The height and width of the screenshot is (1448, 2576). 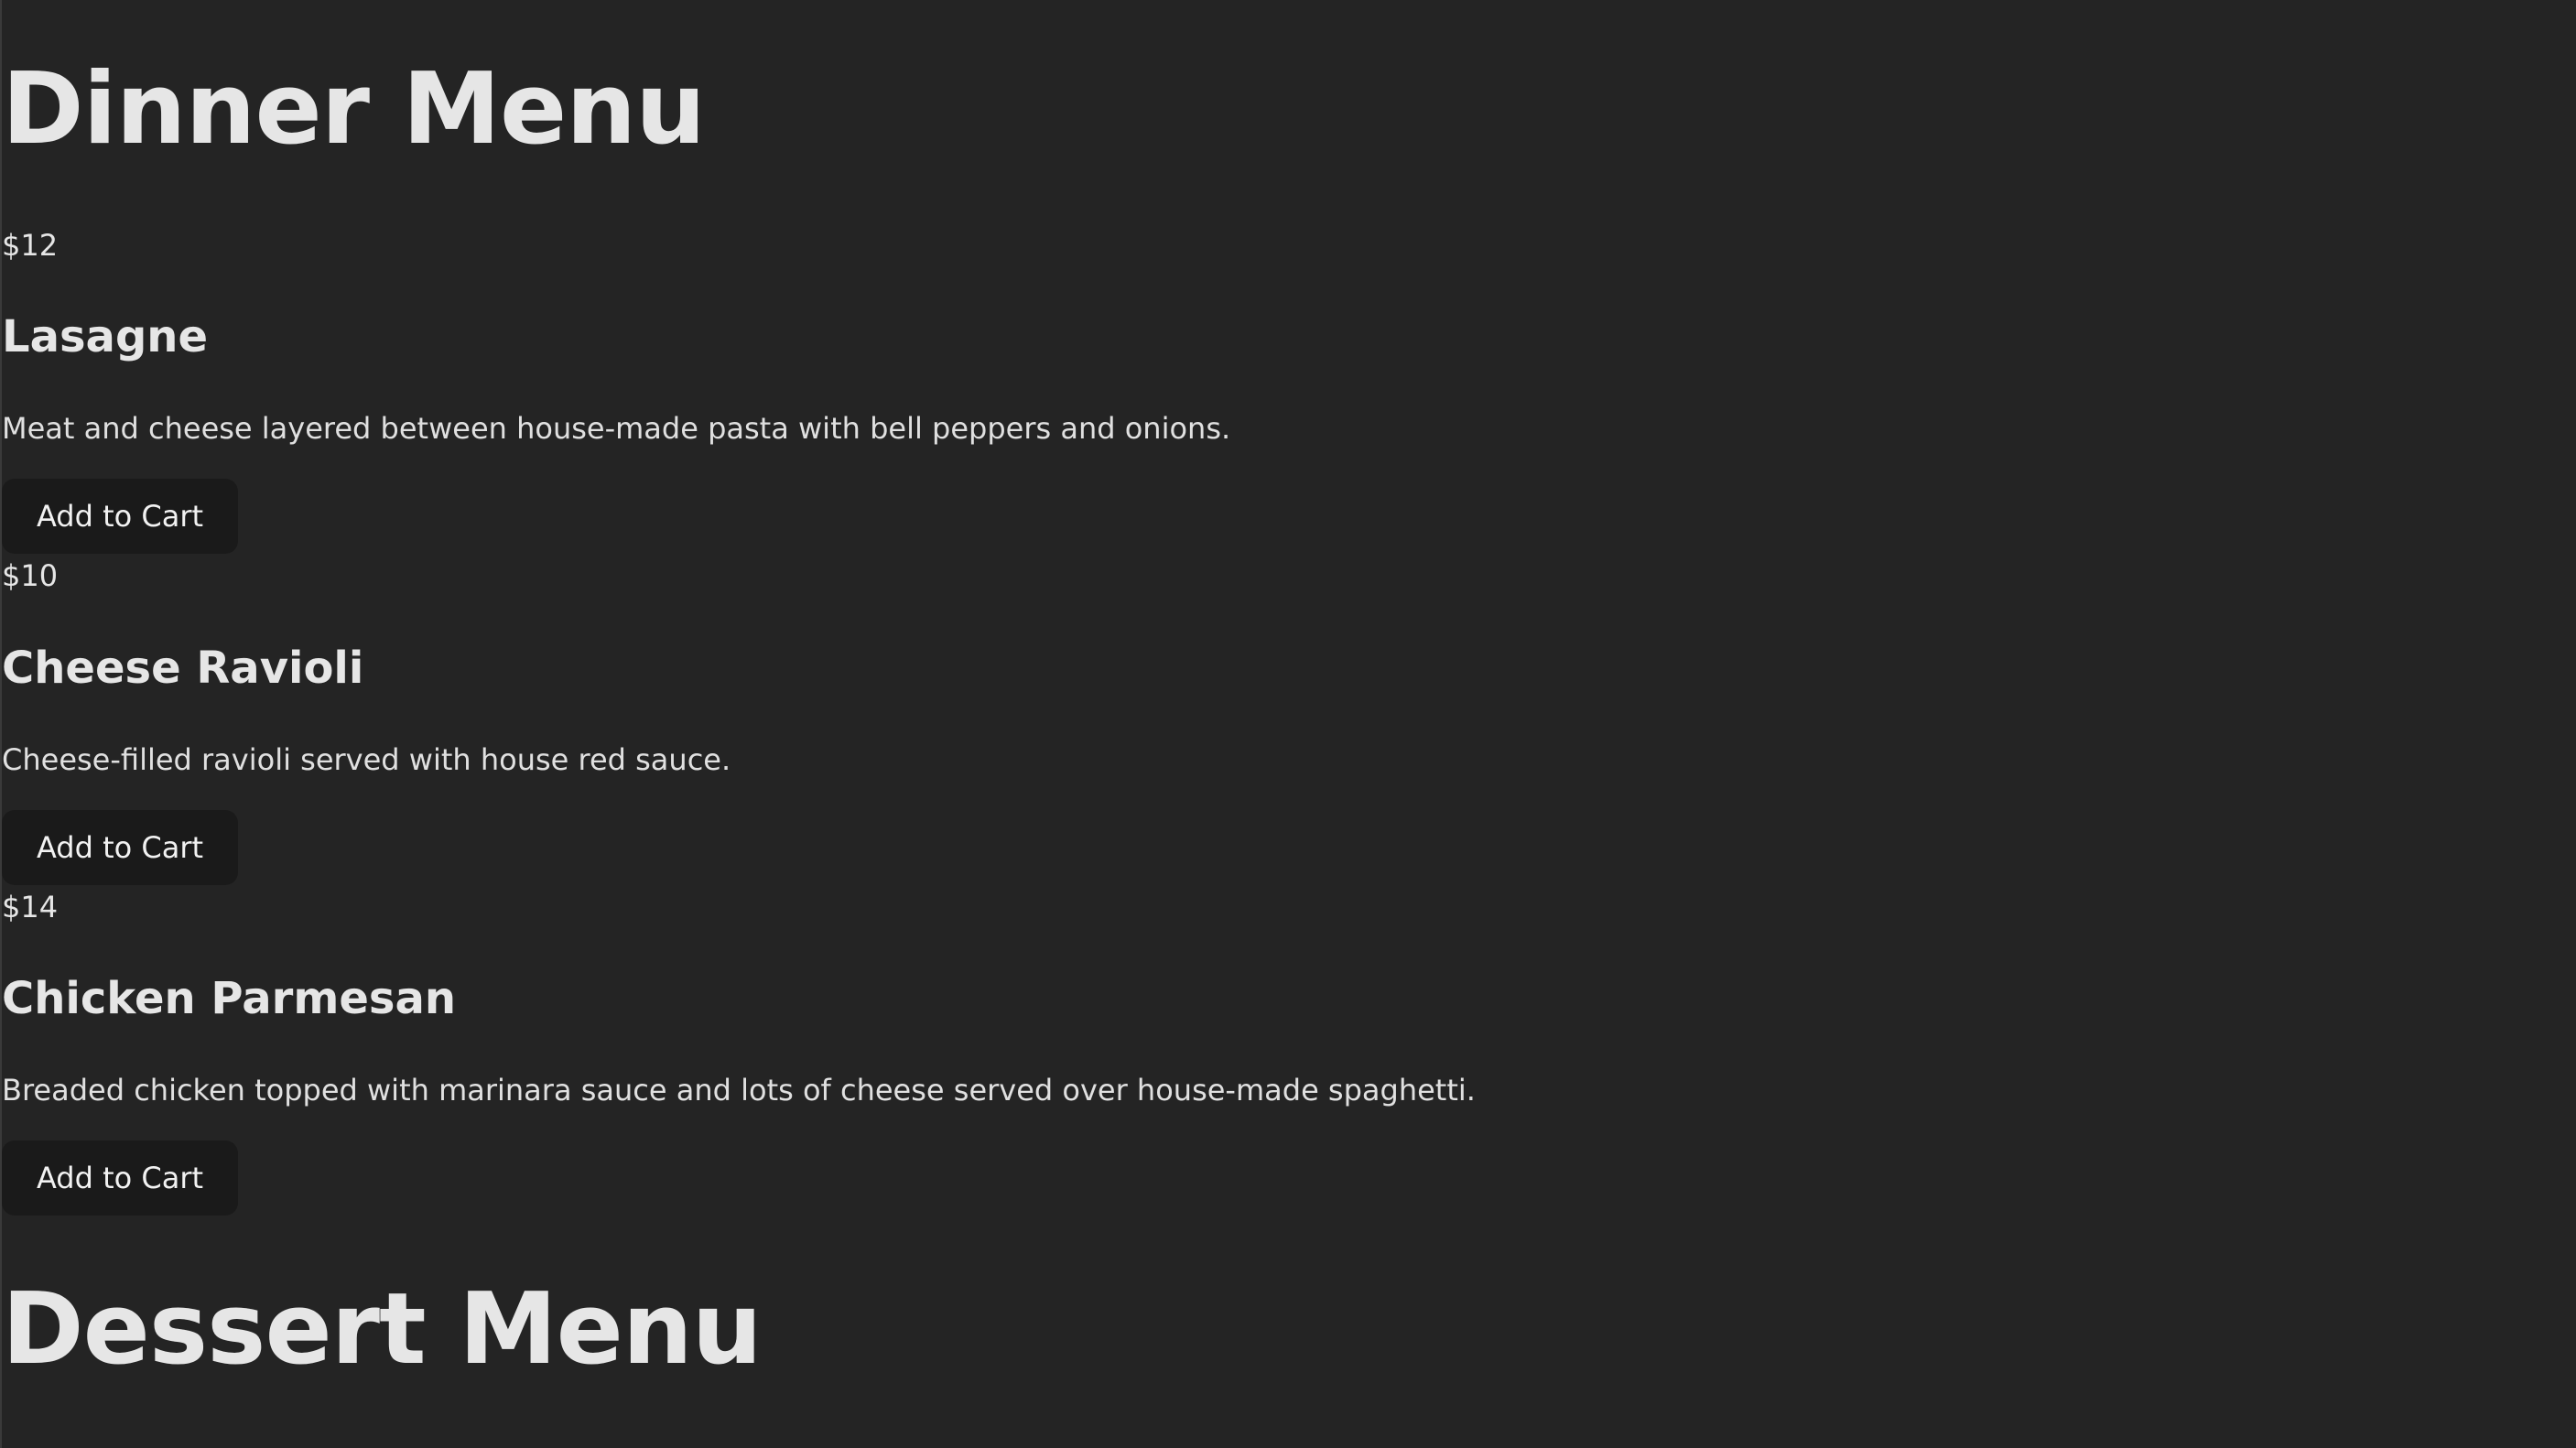 What do you see at coordinates (354, 109) in the screenshot?
I see `dinner-menu-title: Dinner Menu` at bounding box center [354, 109].